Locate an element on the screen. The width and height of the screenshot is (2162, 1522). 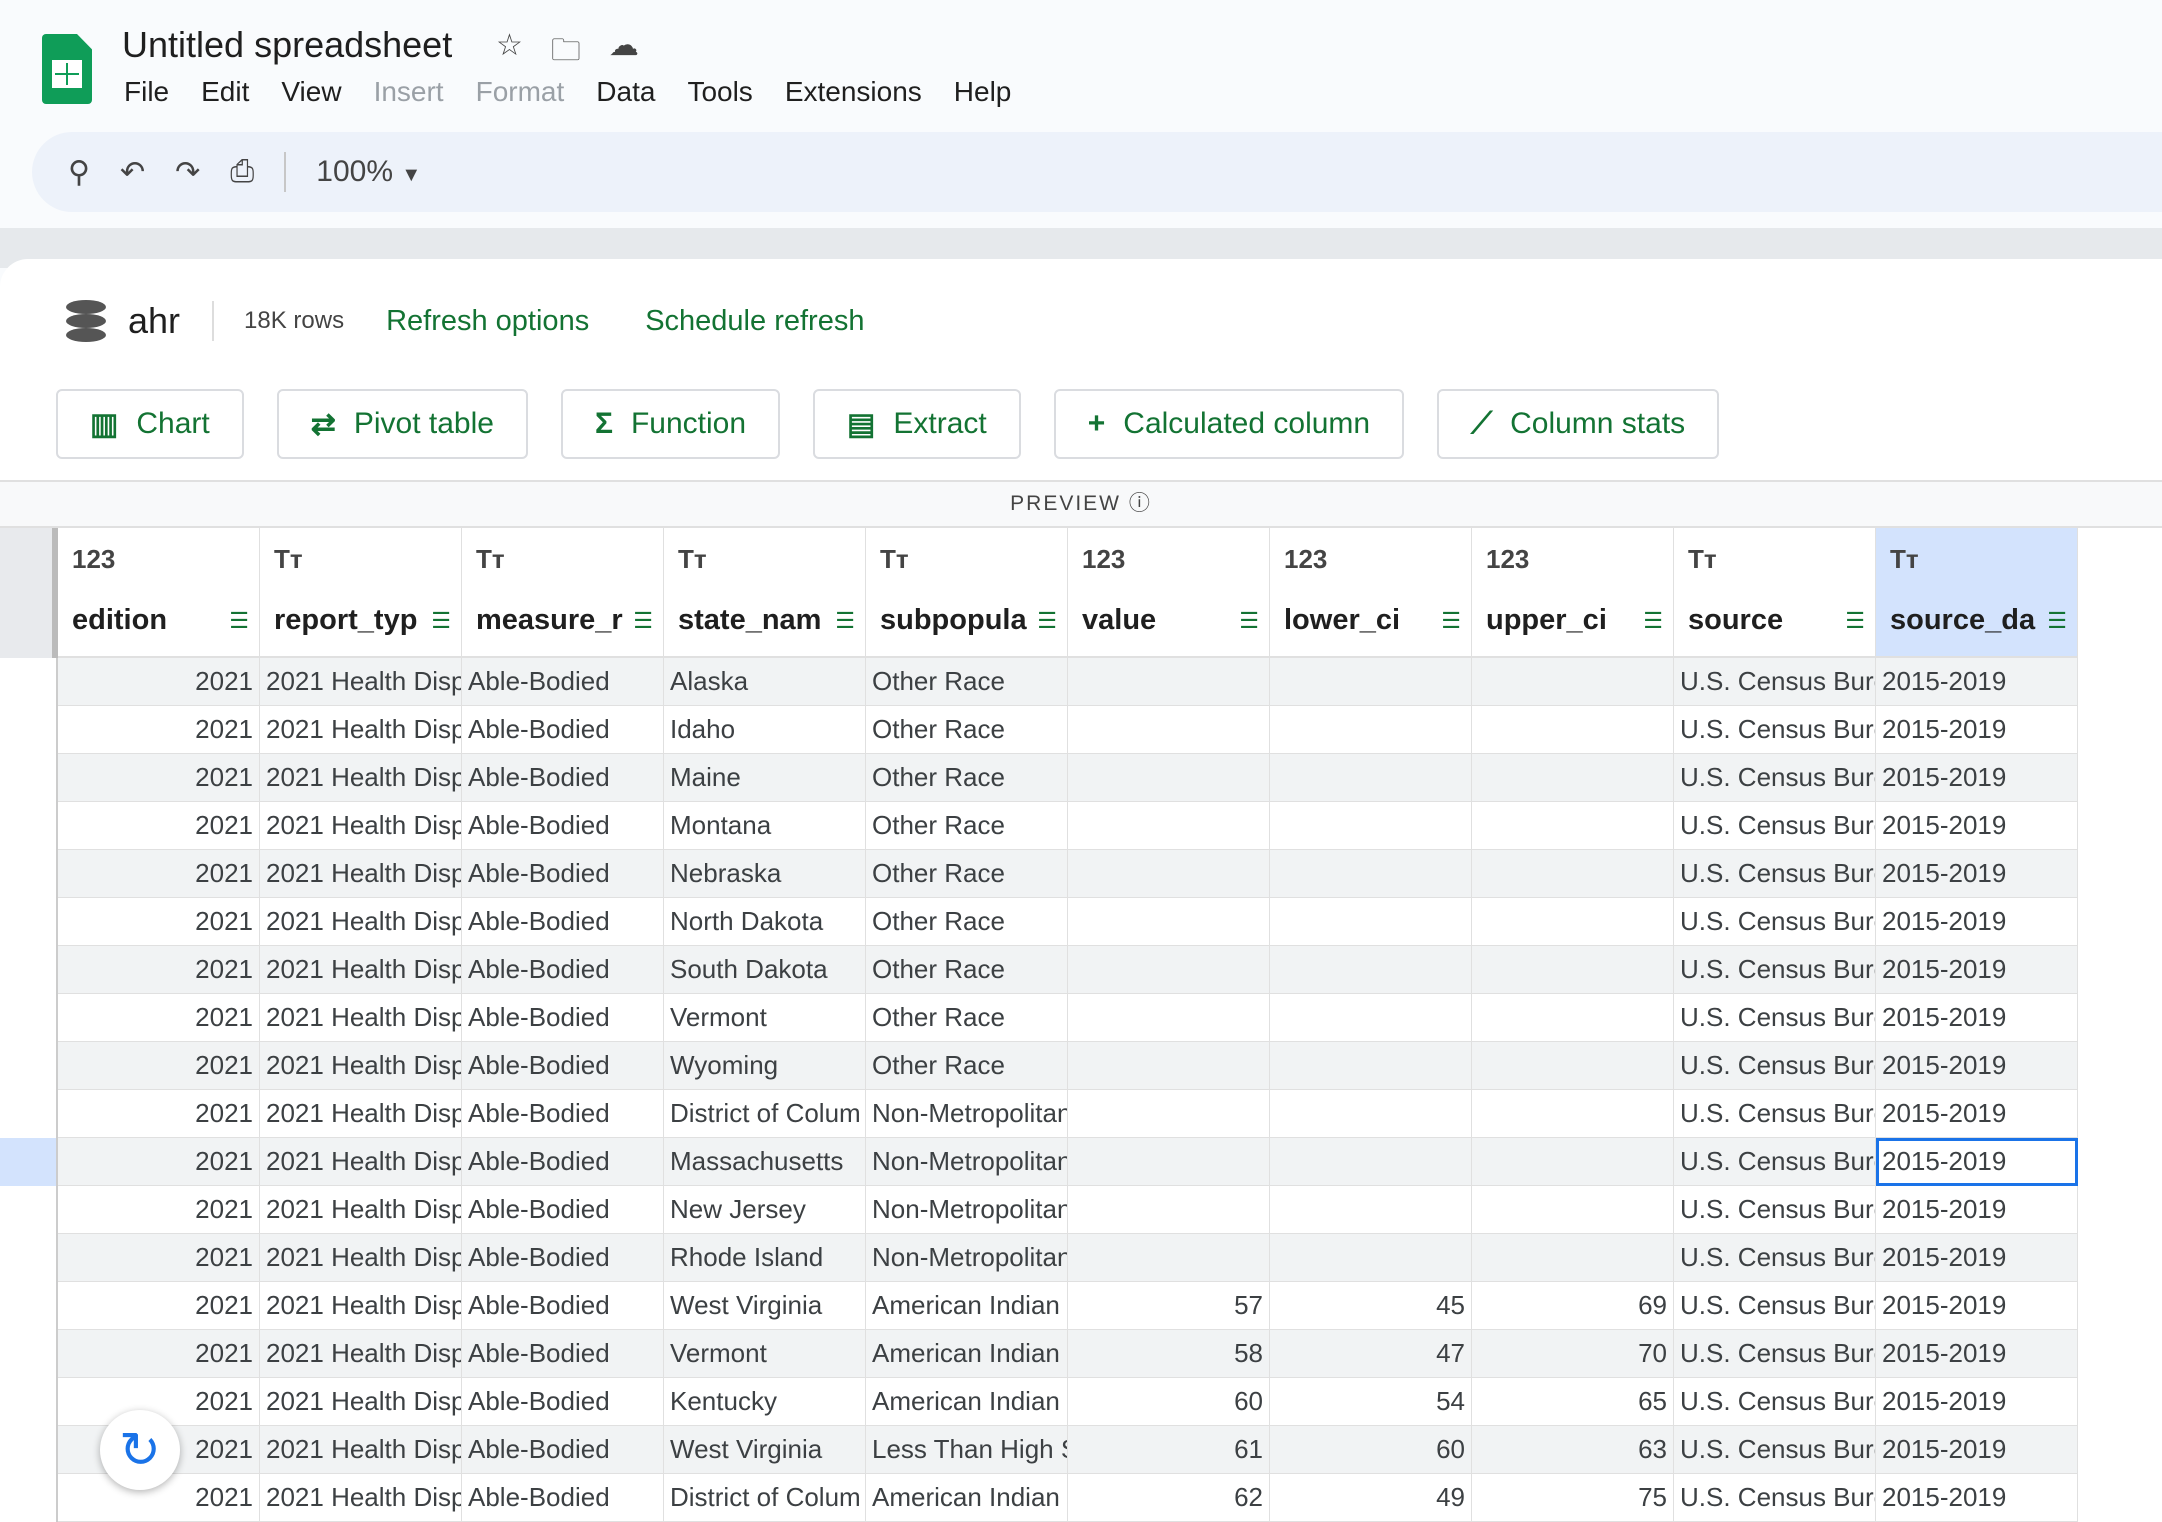
menu-format: Format is located at coordinates (520, 92).